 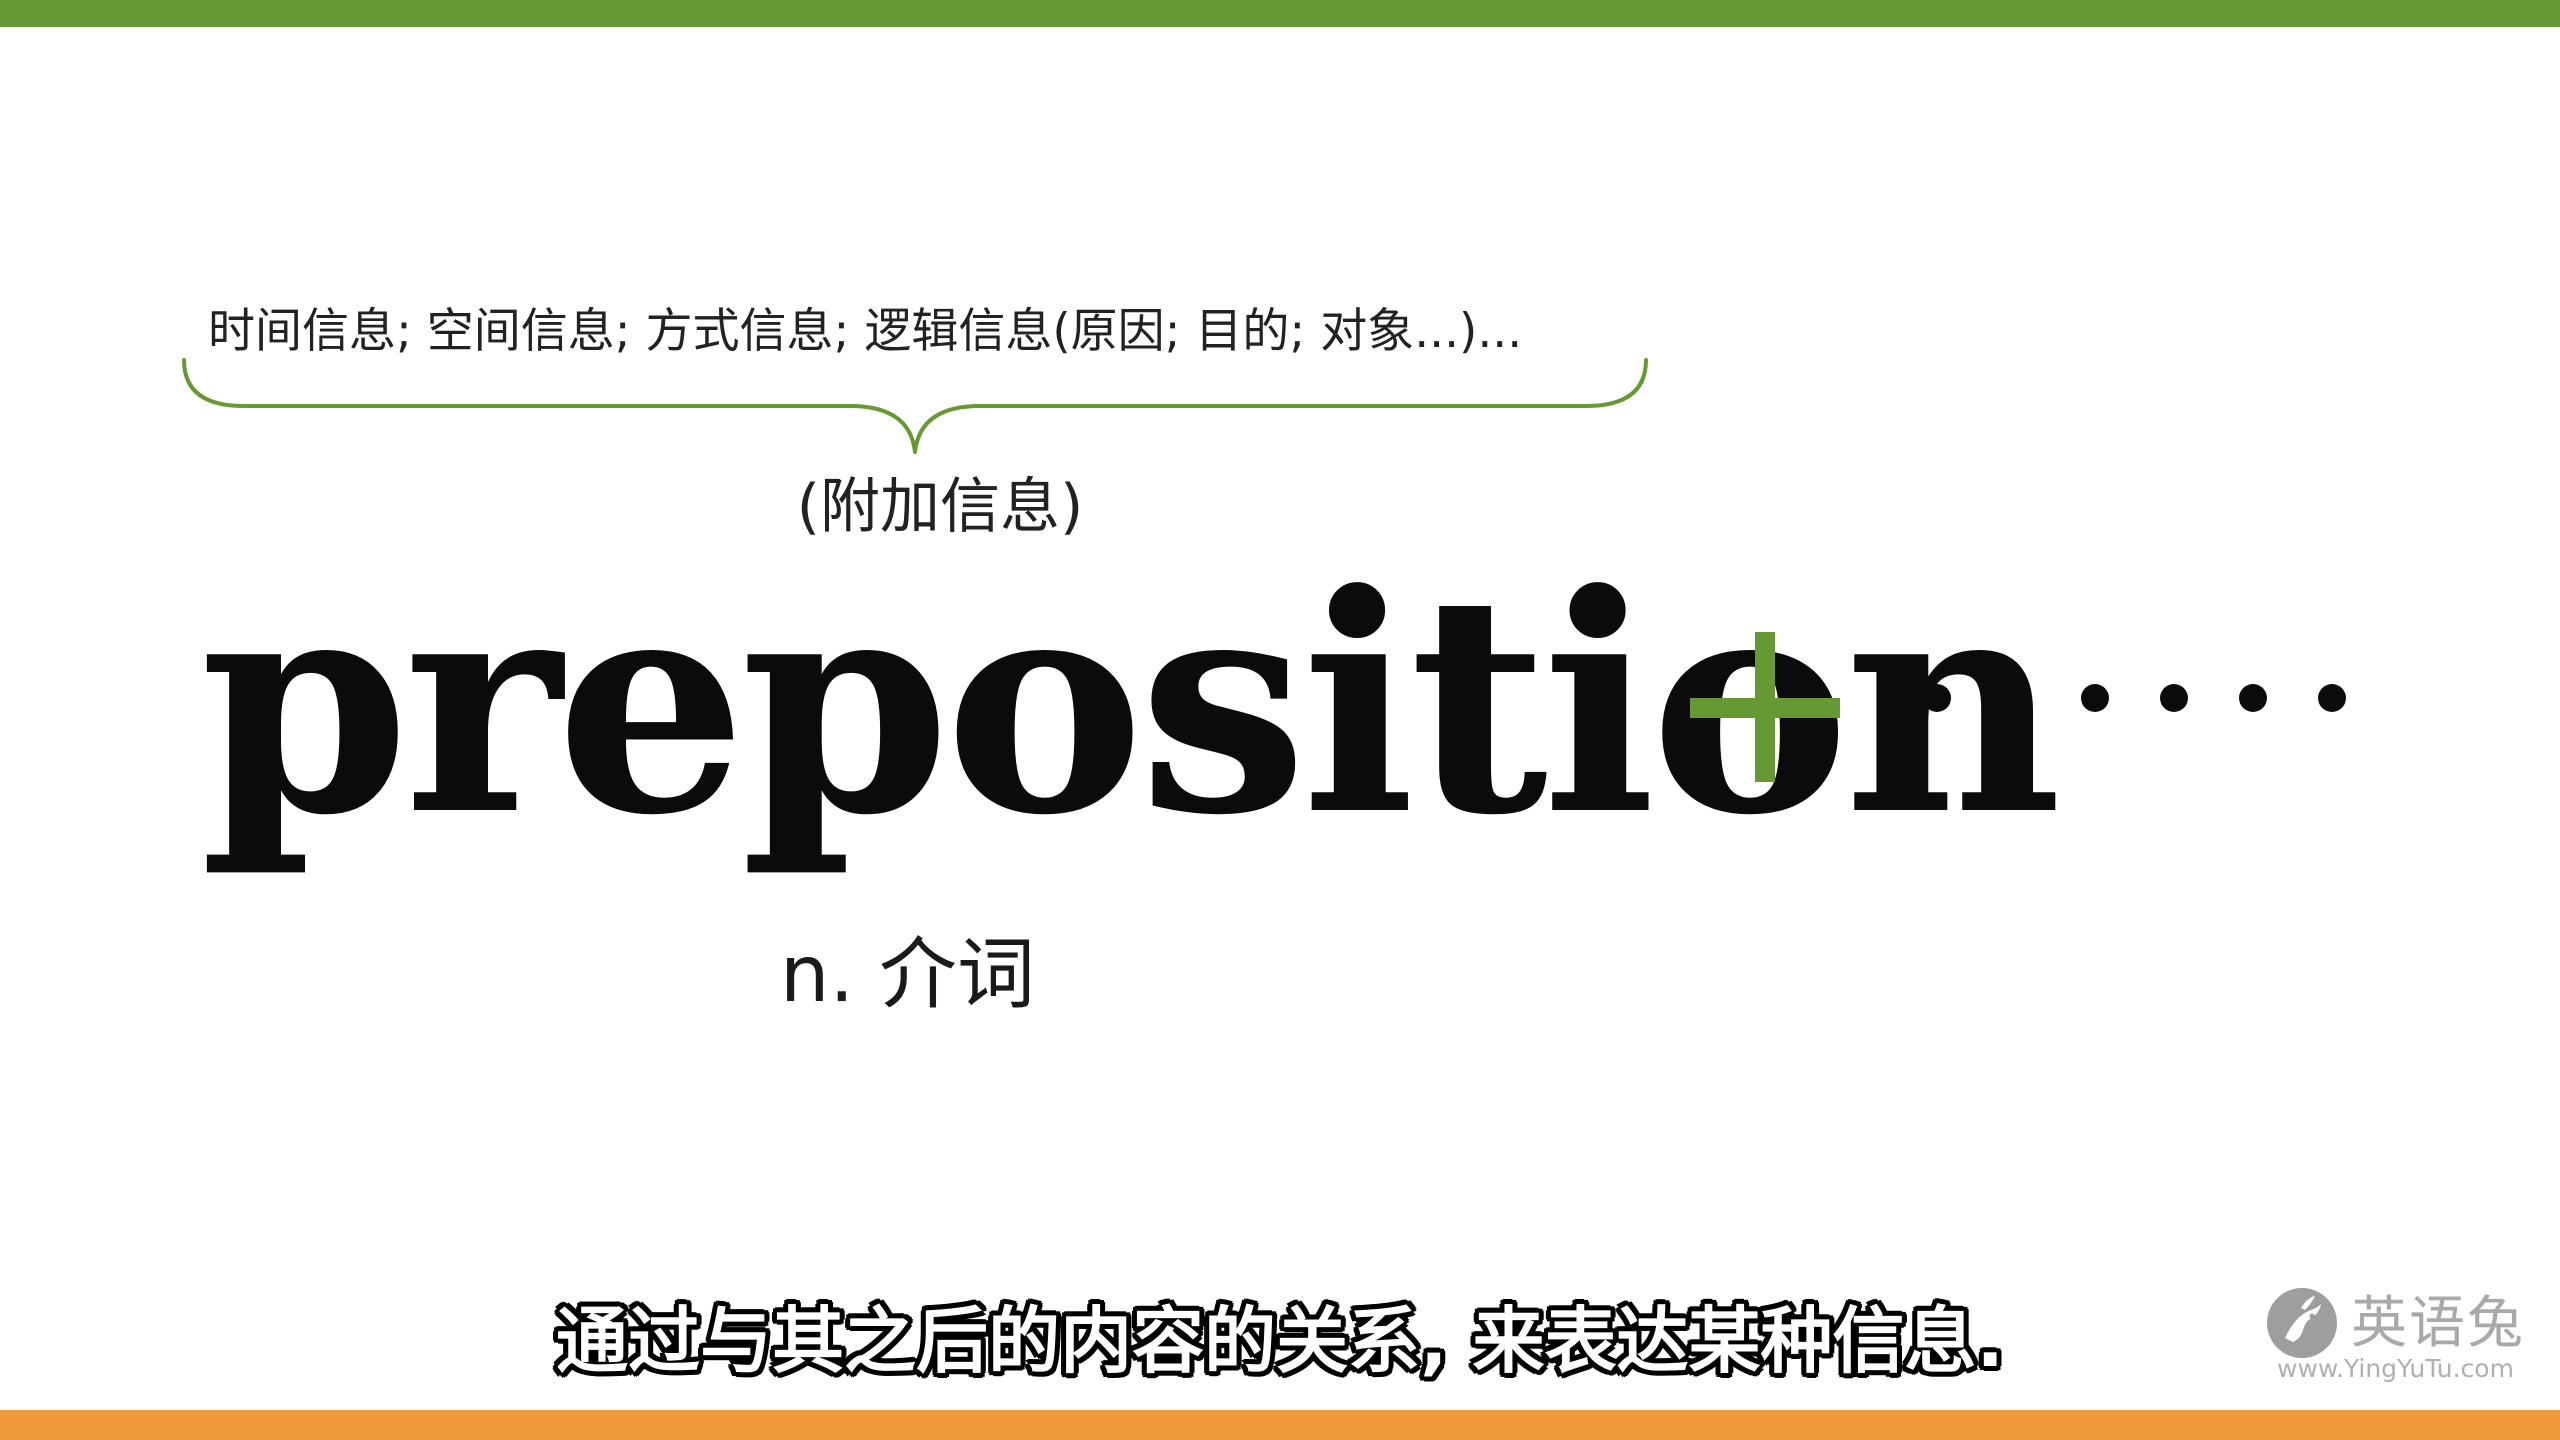 I want to click on watermark: 英语兔 www.YingYuTu.com, so click(x=2400, y=1335).